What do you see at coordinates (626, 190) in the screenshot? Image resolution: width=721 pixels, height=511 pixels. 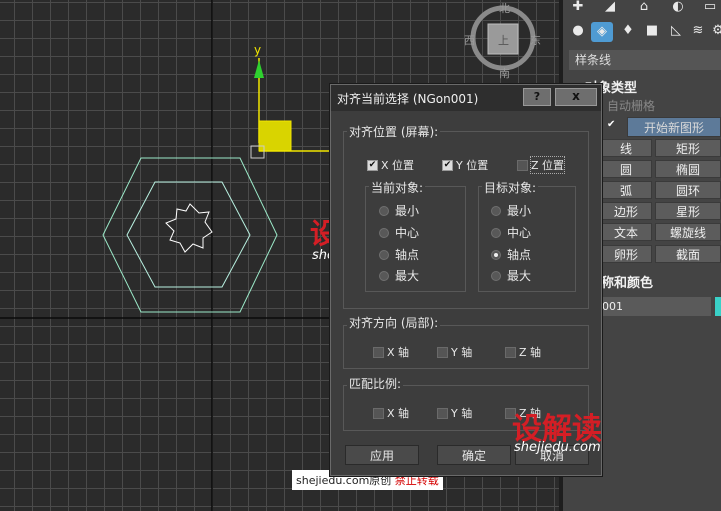 I see `arc-button: 弧` at bounding box center [626, 190].